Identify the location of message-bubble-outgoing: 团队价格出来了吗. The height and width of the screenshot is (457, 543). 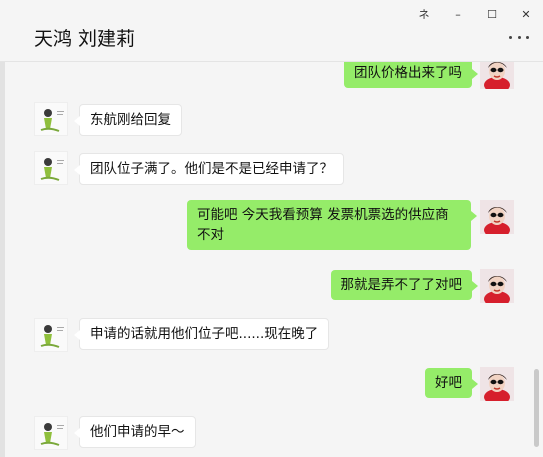
(411, 75).